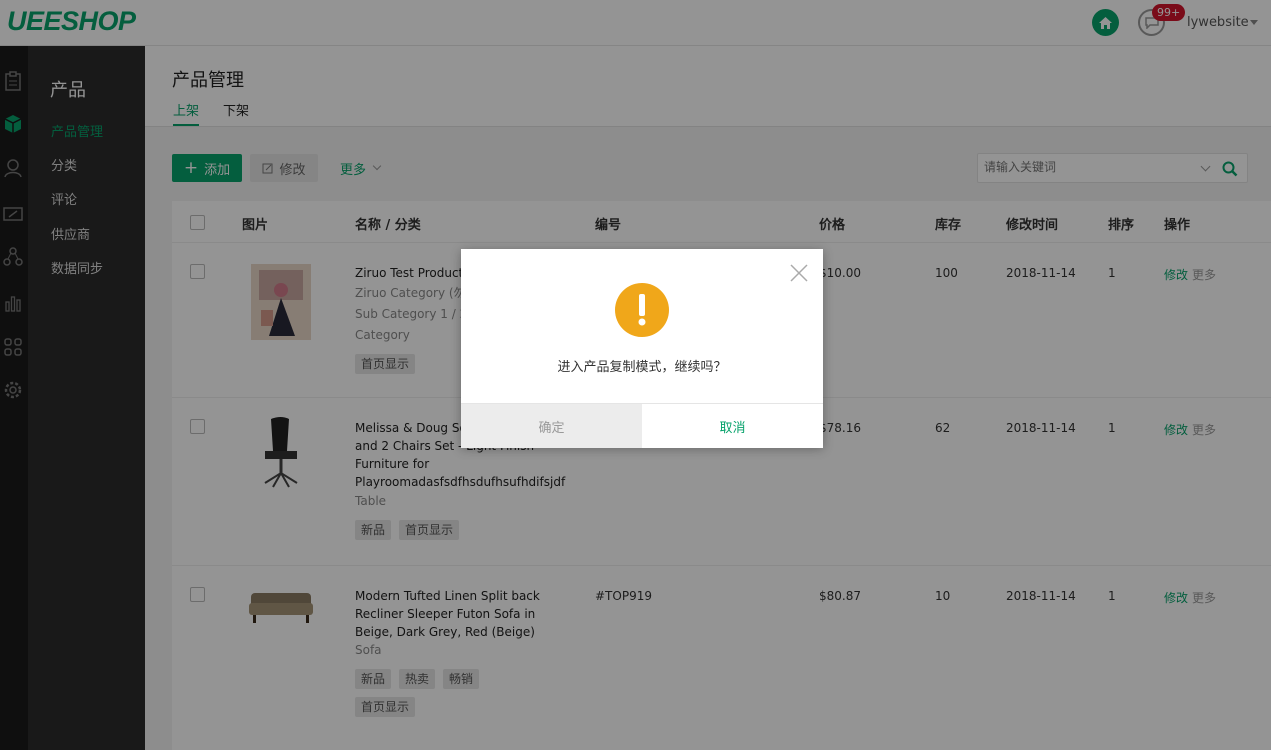  What do you see at coordinates (732, 426) in the screenshot?
I see `cancel-button: 取消` at bounding box center [732, 426].